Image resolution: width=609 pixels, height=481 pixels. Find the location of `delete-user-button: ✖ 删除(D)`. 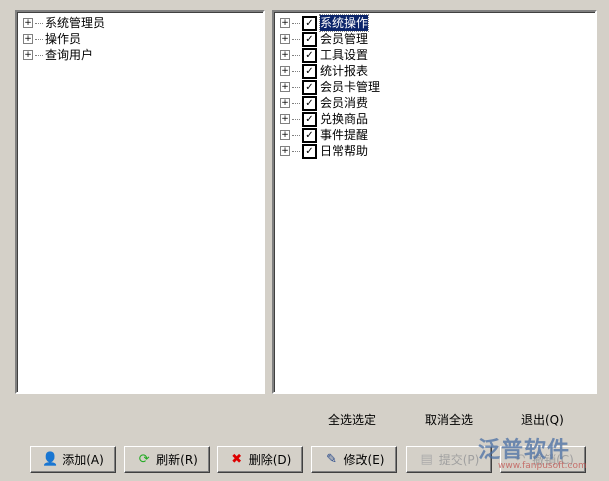

delete-user-button: ✖ 删除(D) is located at coordinates (260, 459).